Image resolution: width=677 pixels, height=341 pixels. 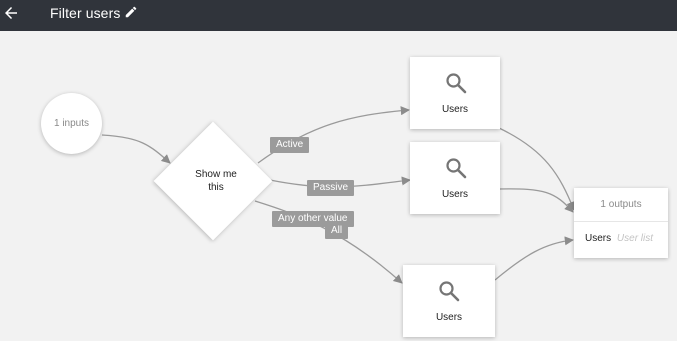 I want to click on output-node: 1 outputs Users User list, so click(x=621, y=223).